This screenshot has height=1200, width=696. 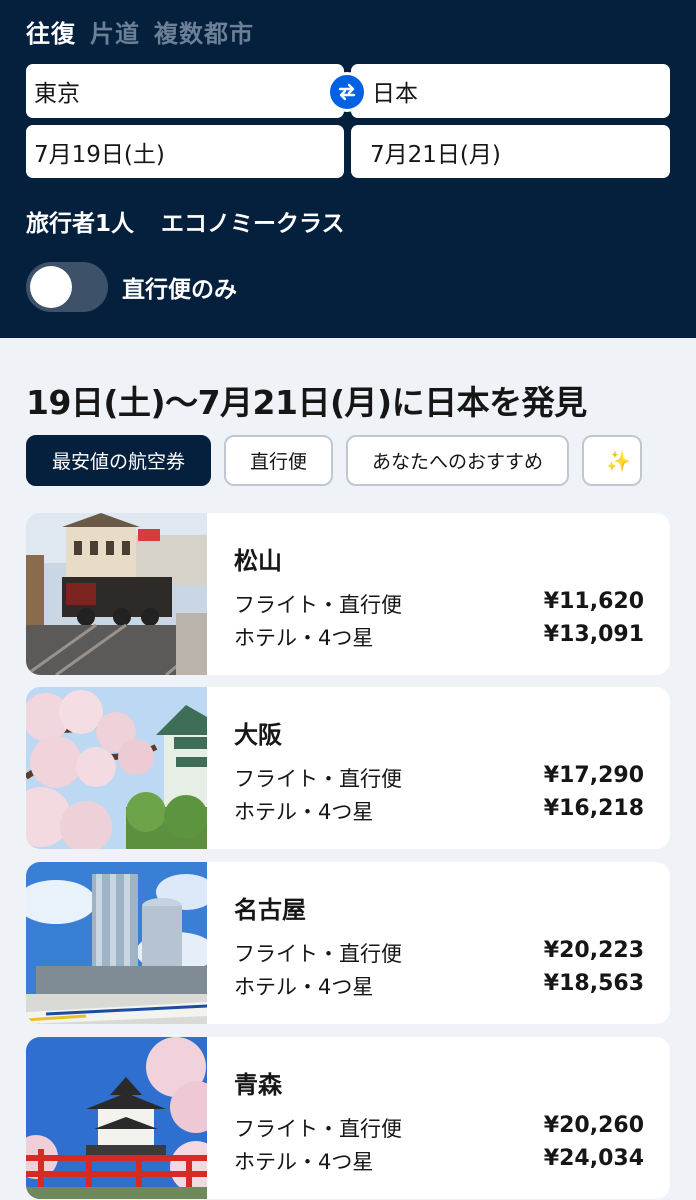 I want to click on hotel-price: ¥18,563, so click(x=593, y=983).